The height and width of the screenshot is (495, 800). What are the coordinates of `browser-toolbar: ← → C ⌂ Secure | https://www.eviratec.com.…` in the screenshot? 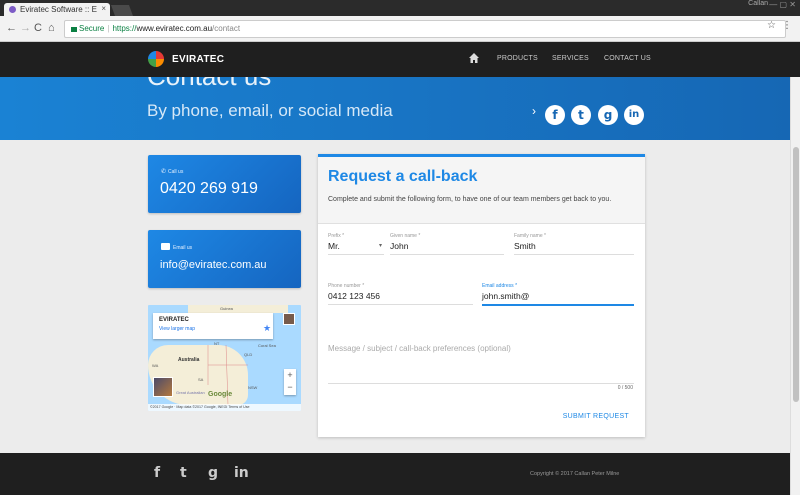 It's located at (400, 29).